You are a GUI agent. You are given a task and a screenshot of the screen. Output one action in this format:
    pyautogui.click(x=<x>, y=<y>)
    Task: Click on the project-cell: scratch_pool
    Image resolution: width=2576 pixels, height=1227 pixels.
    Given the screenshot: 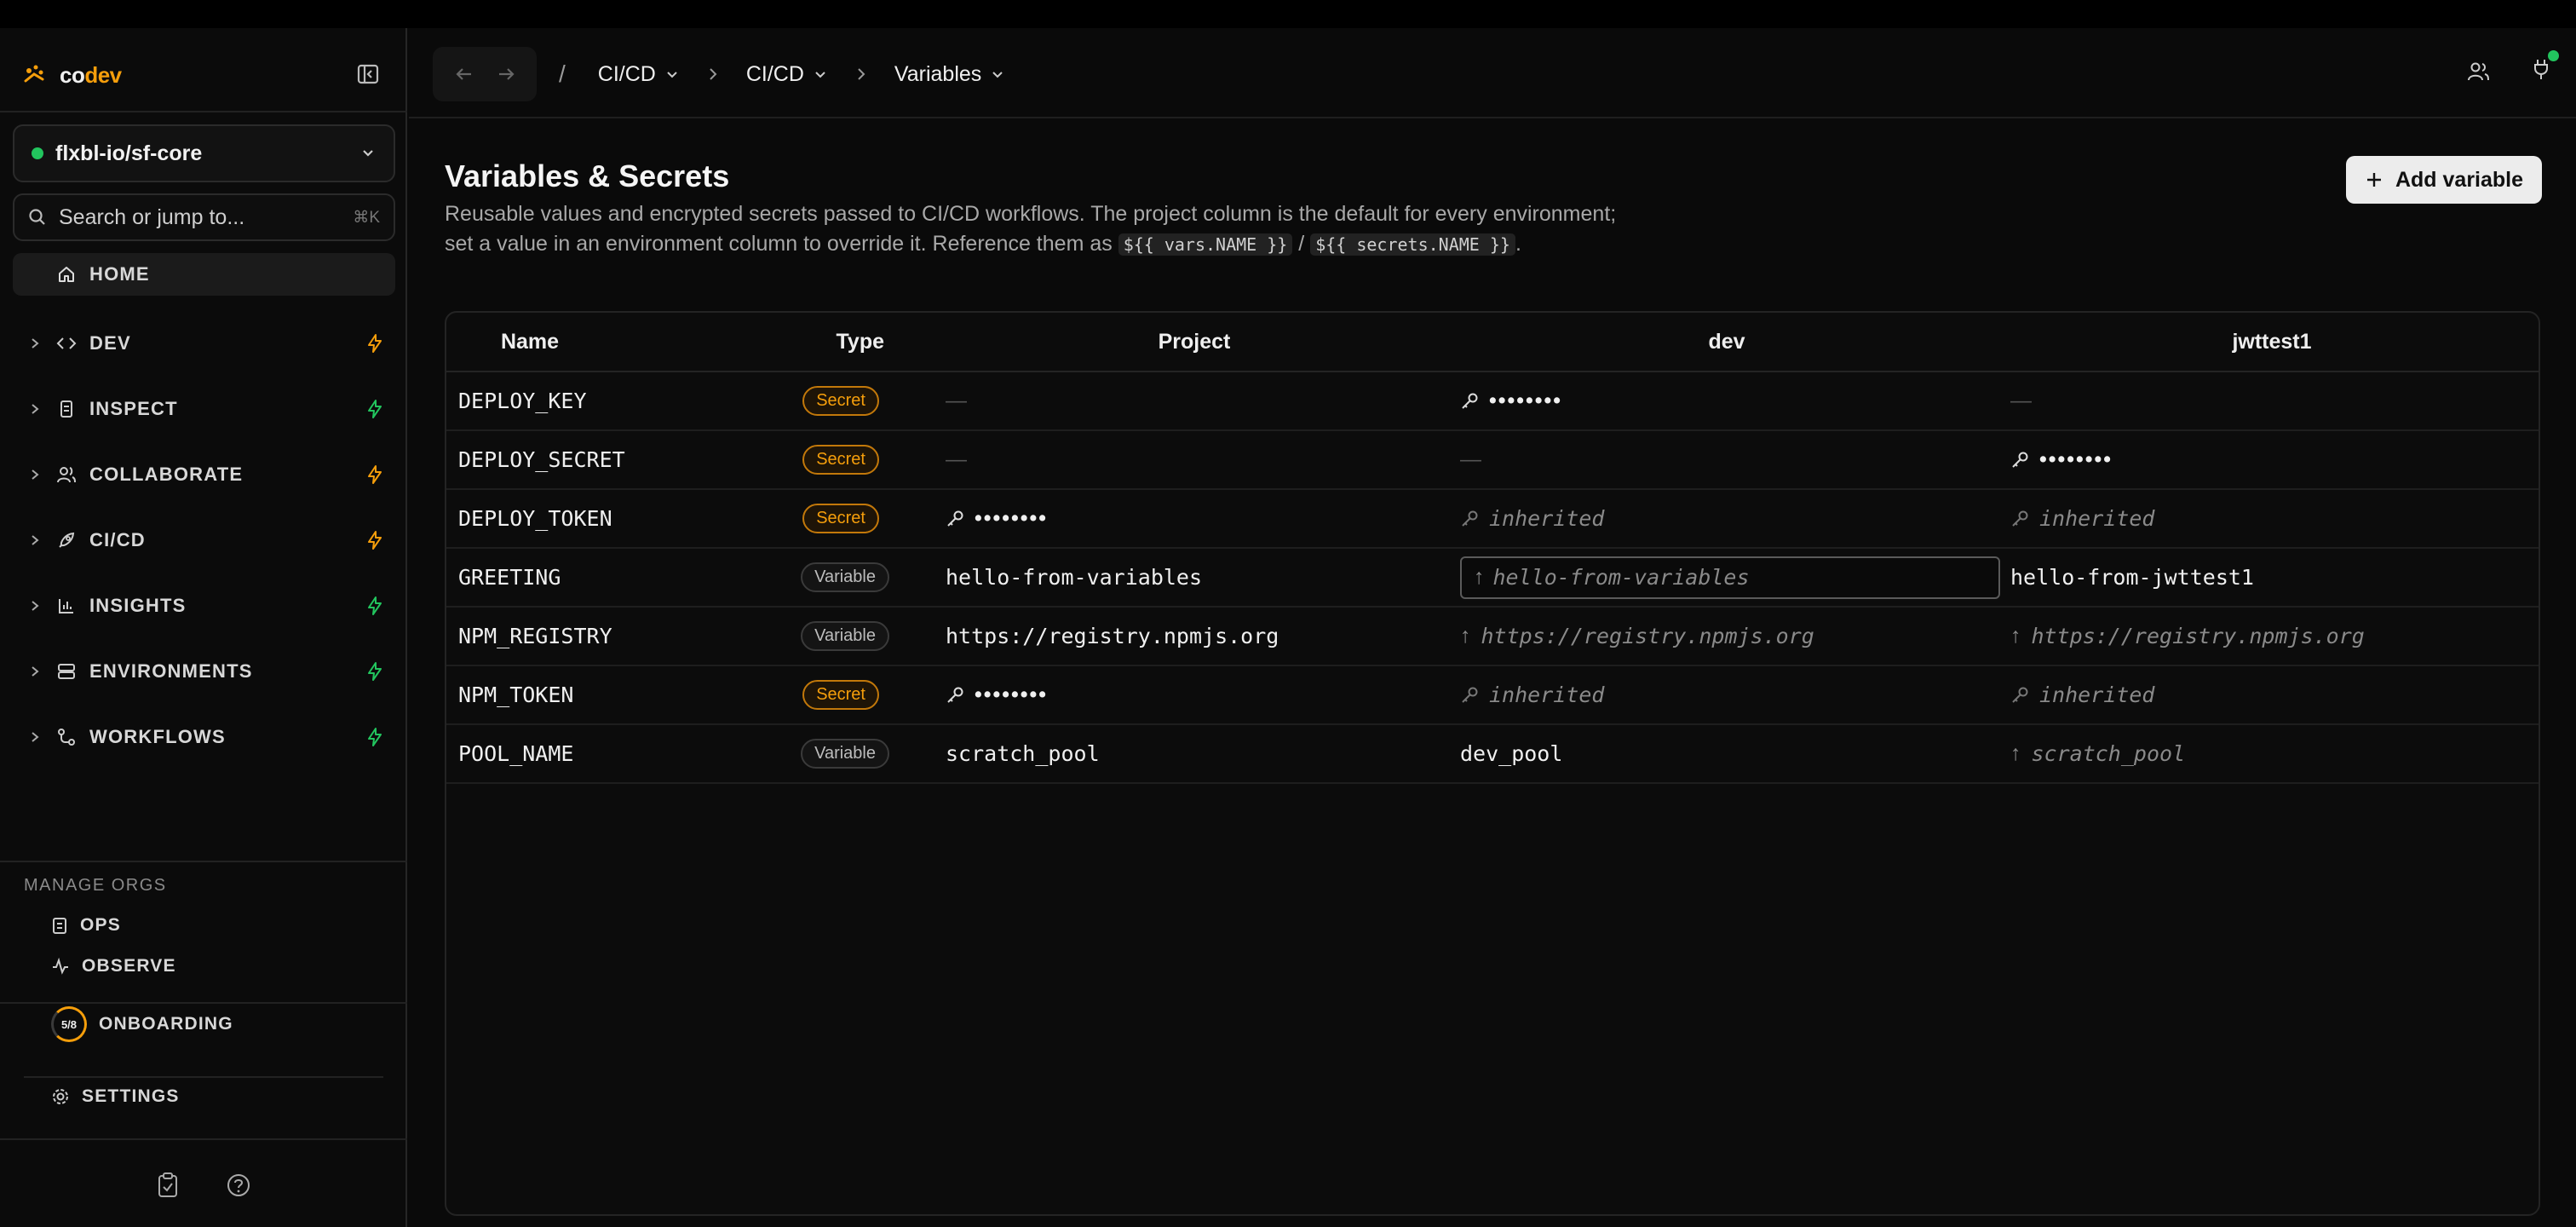 What is the action you would take?
    pyautogui.click(x=1195, y=754)
    